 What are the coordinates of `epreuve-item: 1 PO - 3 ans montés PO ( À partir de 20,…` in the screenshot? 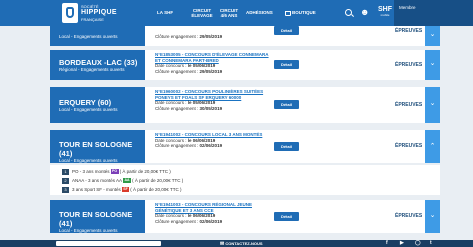 It's located at (116, 171).